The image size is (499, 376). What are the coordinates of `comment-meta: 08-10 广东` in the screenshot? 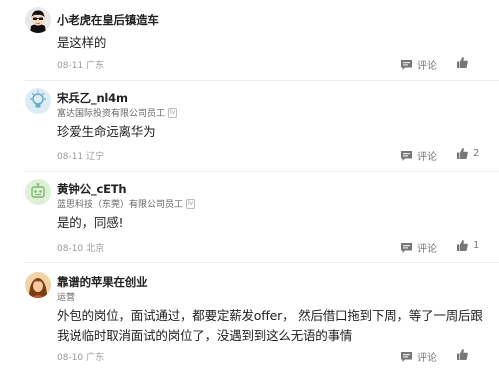 It's located at (80, 356).